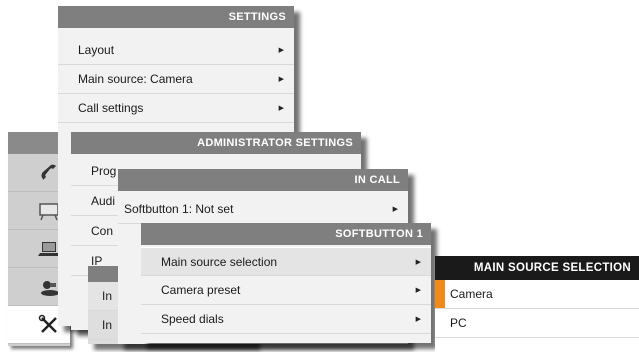 The height and width of the screenshot is (352, 639). Describe the element at coordinates (49, 248) in the screenshot. I see `laptop-icon` at that location.